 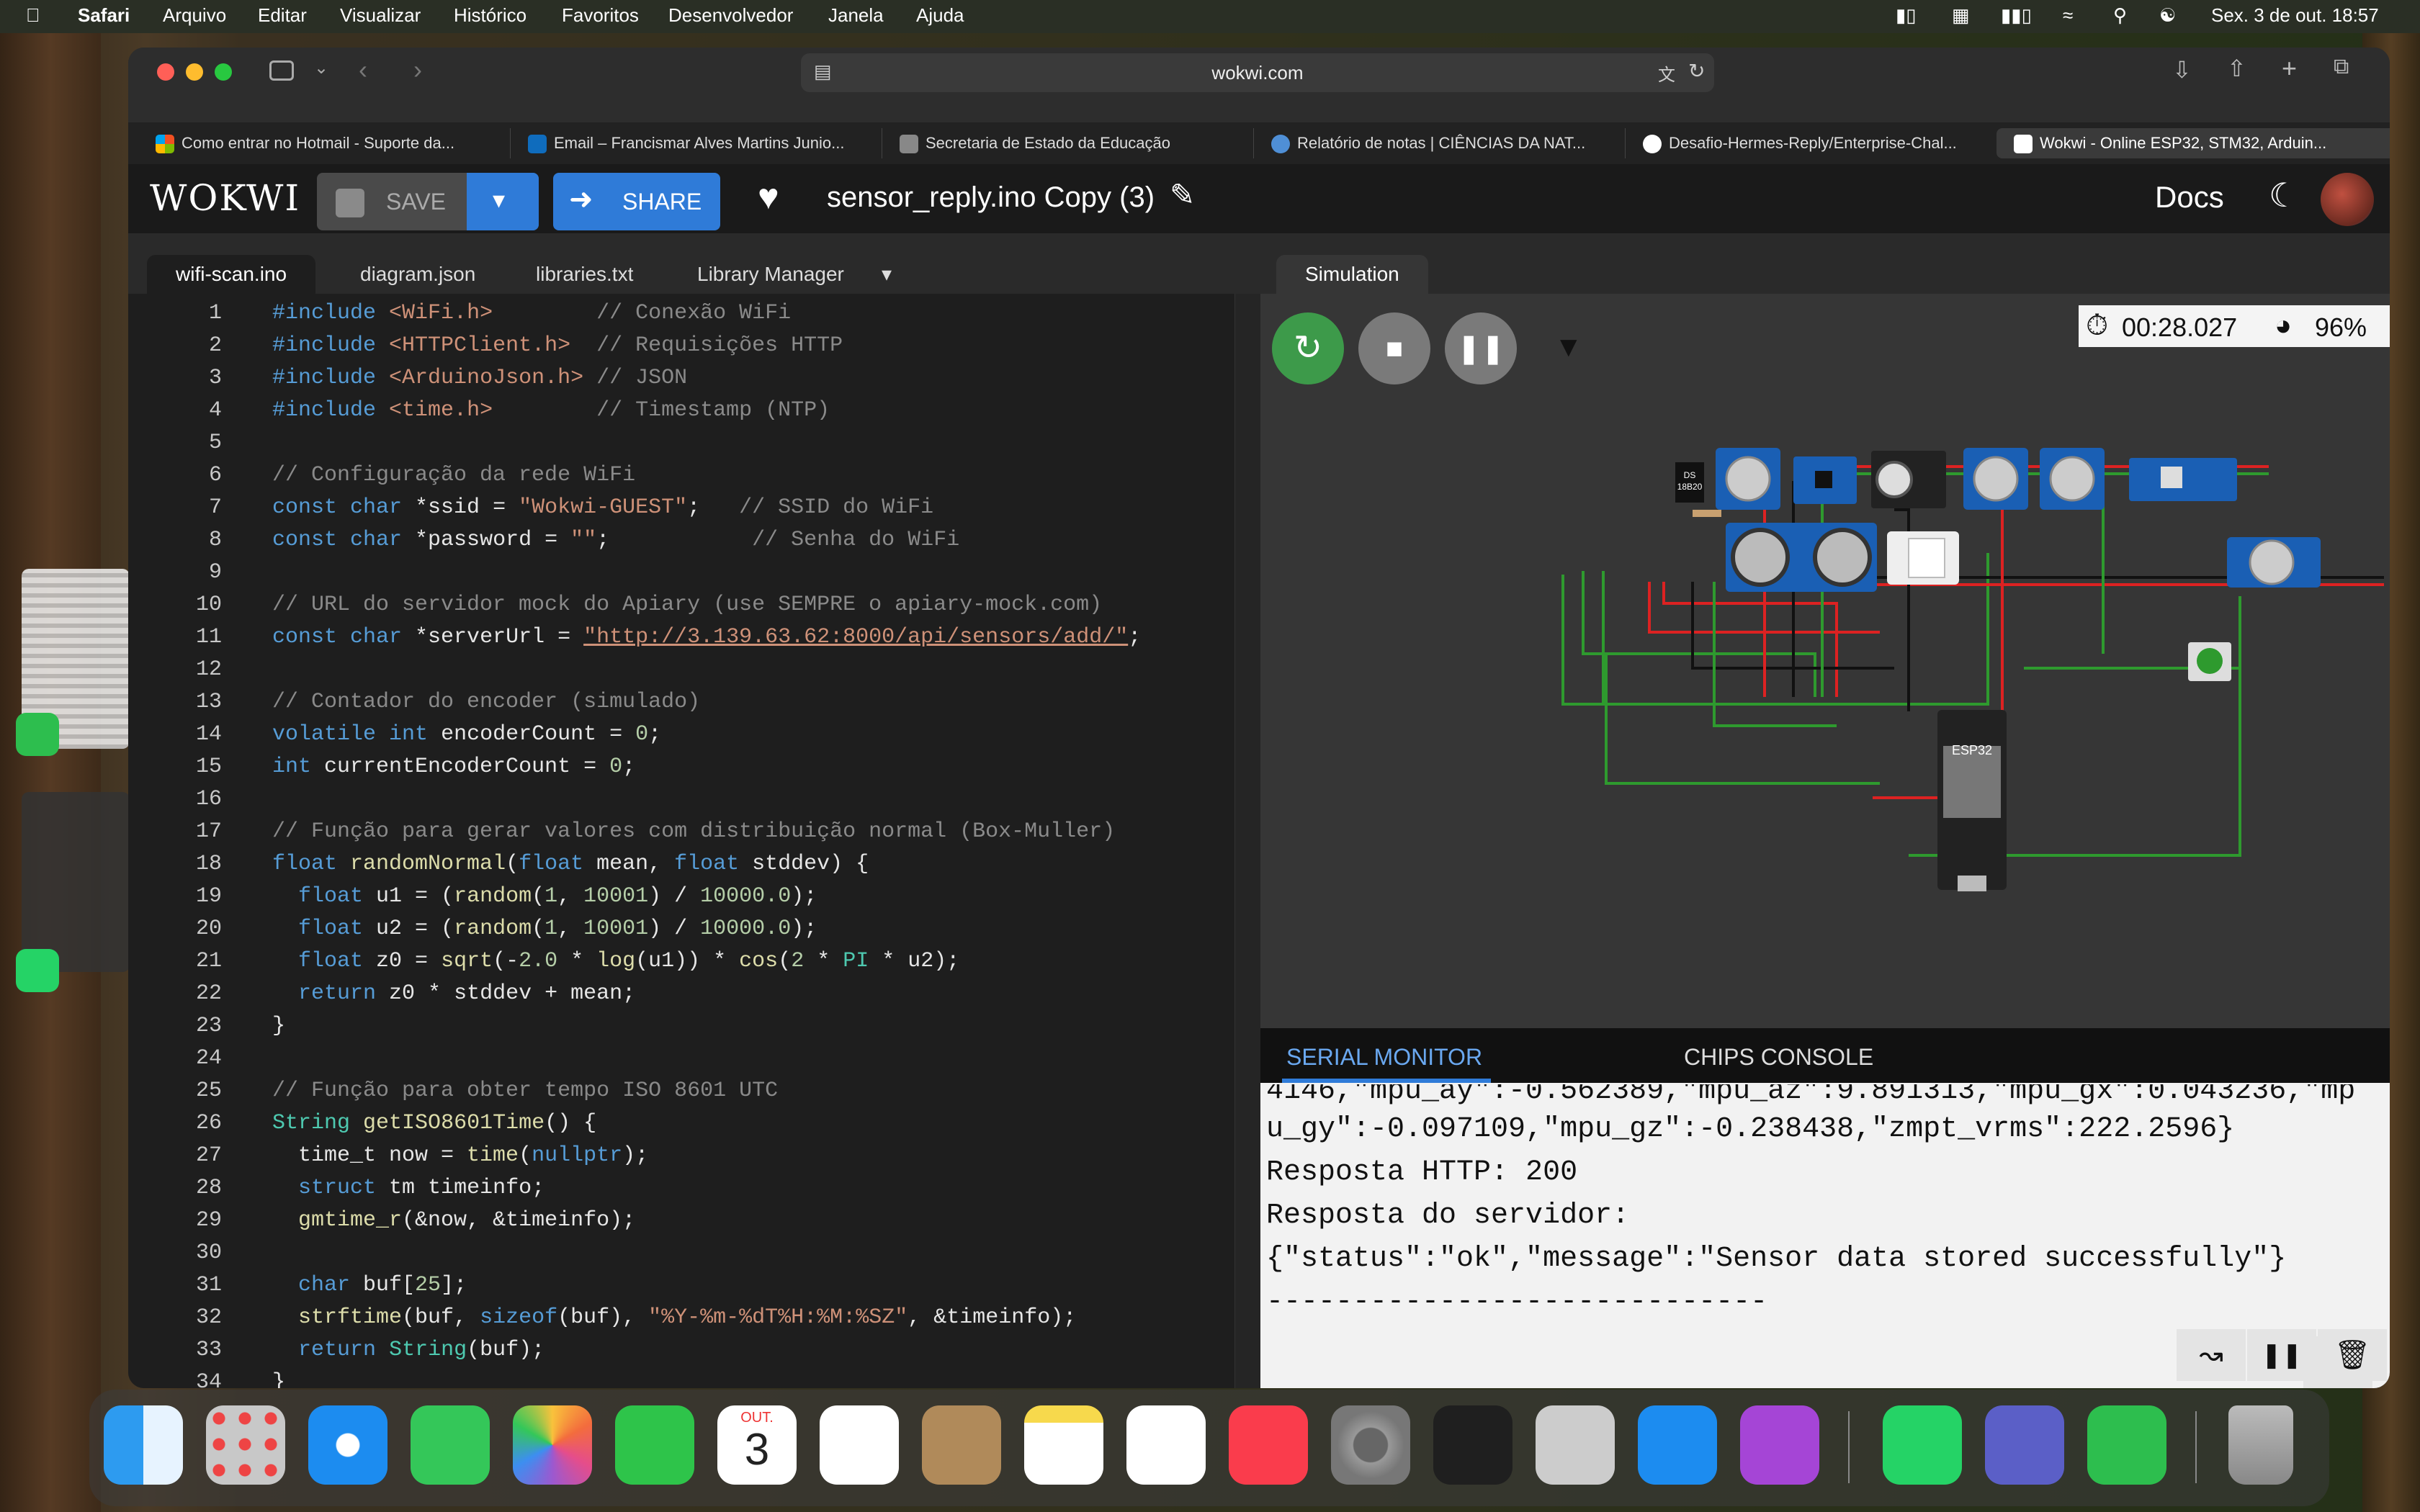 I want to click on serial-pause-button: ❚❚, so click(x=2281, y=1355).